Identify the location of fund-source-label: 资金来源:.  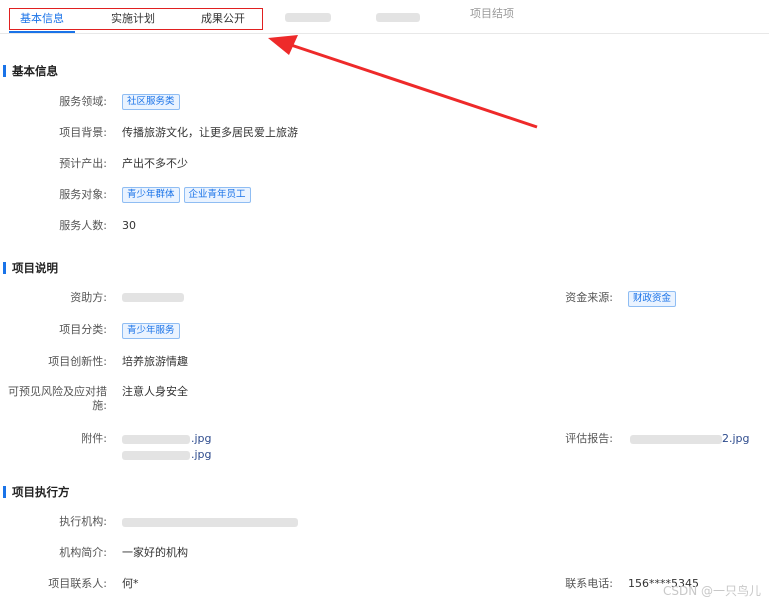
(589, 297).